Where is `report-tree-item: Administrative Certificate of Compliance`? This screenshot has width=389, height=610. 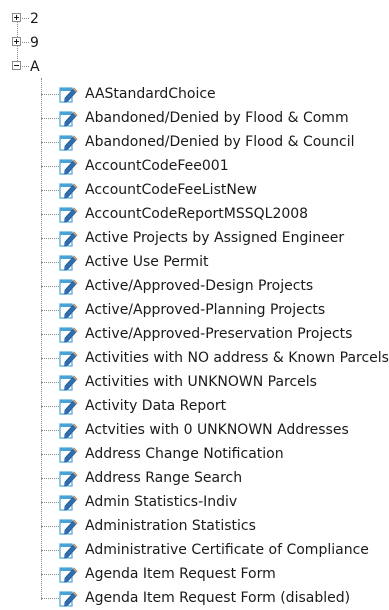 report-tree-item: Administrative Certificate of Compliance is located at coordinates (194, 550).